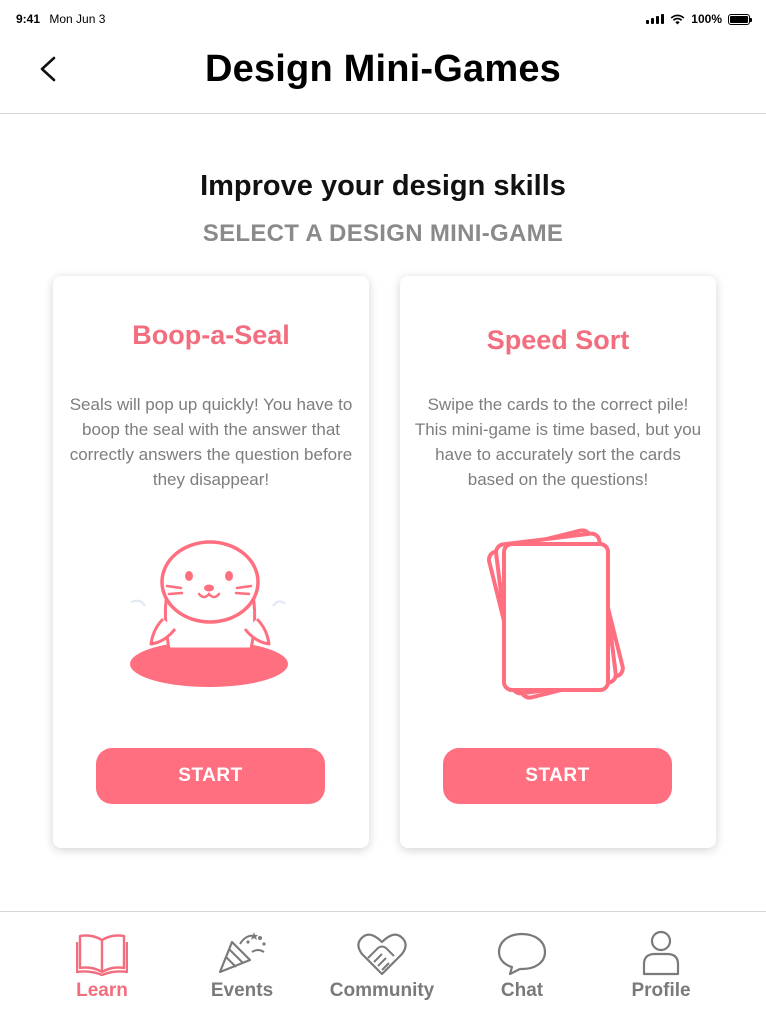 The height and width of the screenshot is (1020, 766). Describe the element at coordinates (242, 953) in the screenshot. I see `party-popper-icon` at that location.